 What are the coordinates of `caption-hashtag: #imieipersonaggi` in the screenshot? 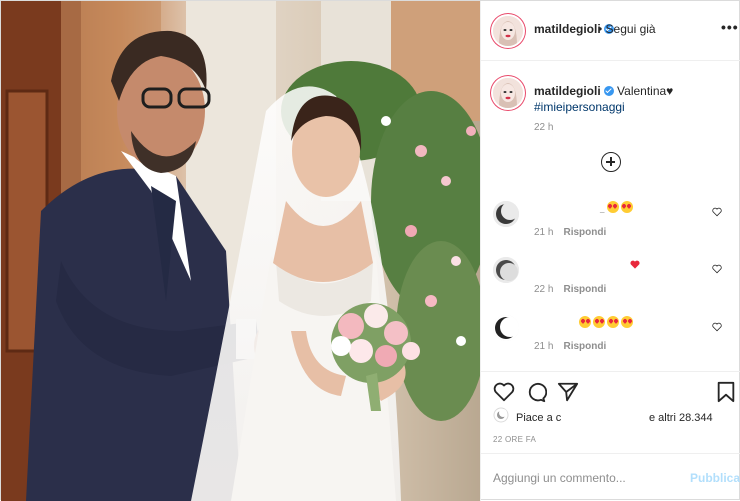 It's located at (579, 107).